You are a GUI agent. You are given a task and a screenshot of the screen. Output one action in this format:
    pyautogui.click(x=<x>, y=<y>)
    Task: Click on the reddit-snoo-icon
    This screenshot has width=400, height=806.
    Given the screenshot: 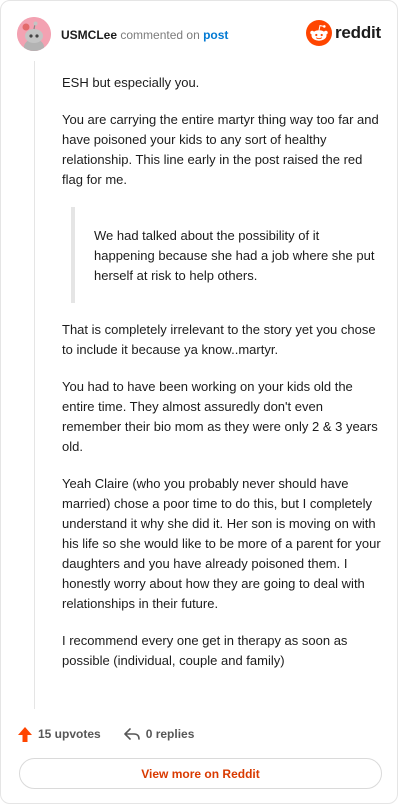 What is the action you would take?
    pyautogui.click(x=318, y=33)
    